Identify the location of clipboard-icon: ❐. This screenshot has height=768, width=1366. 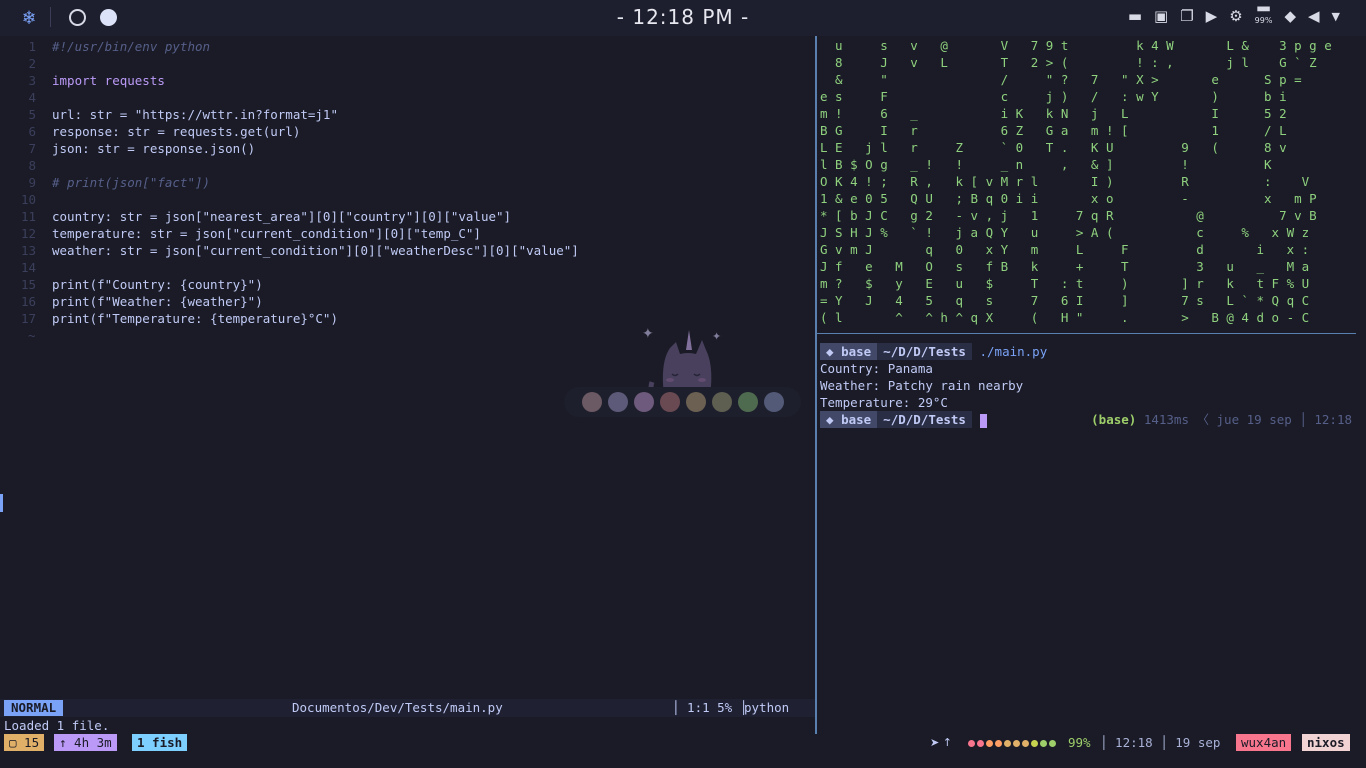
(1186, 16).